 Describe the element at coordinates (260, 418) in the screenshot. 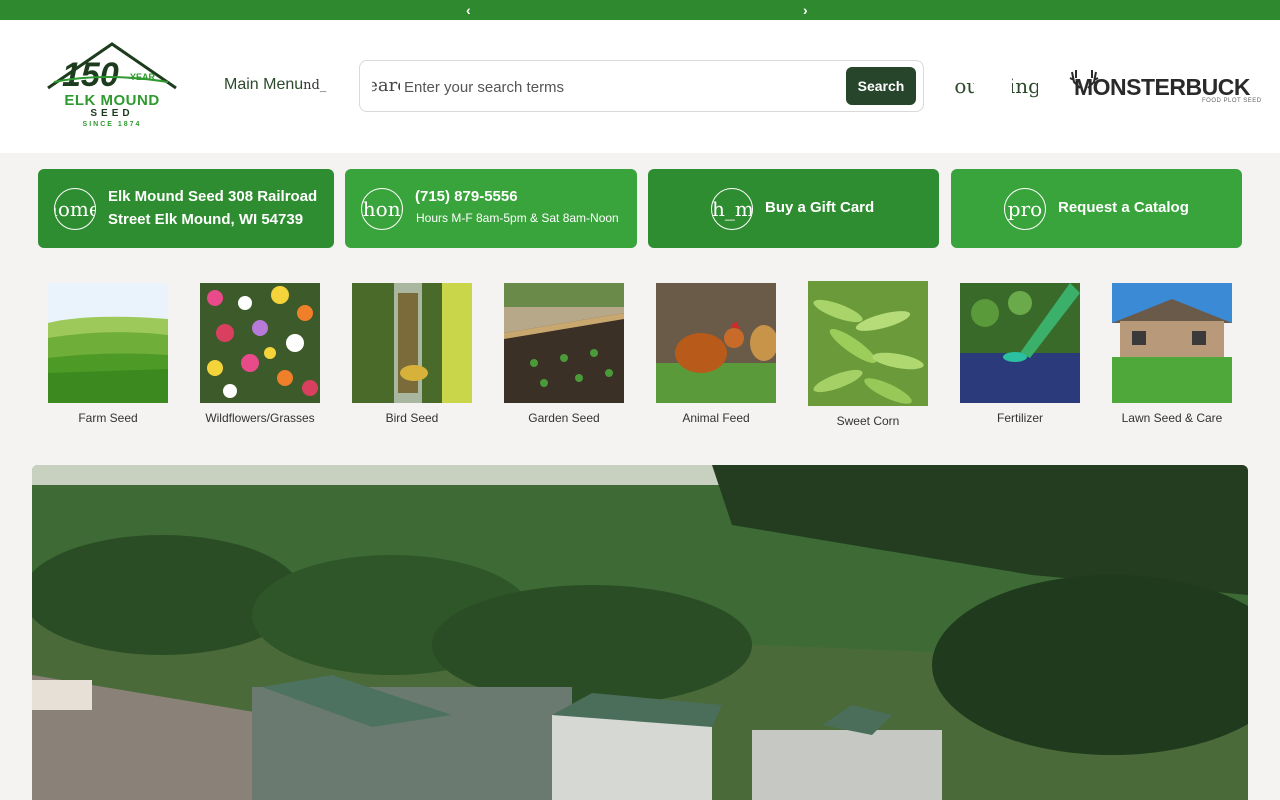

I see `category-label: Wildflowers/Grasses` at that location.